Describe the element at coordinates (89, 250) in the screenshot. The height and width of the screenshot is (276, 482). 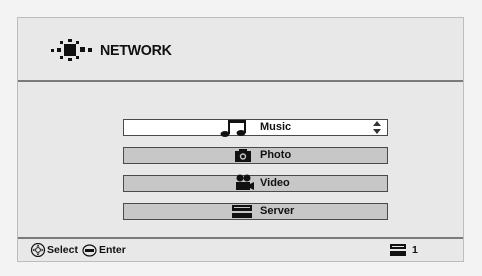
I see `enter-button-icon` at that location.